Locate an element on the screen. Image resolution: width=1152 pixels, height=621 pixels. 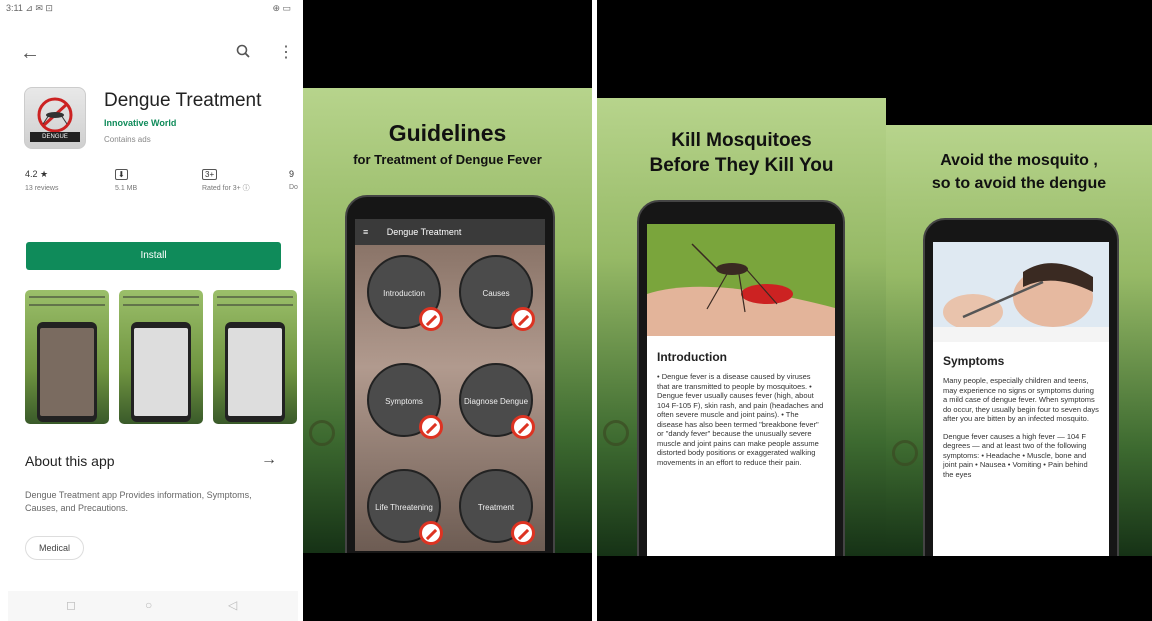
search-icon is located at coordinates (243, 51).